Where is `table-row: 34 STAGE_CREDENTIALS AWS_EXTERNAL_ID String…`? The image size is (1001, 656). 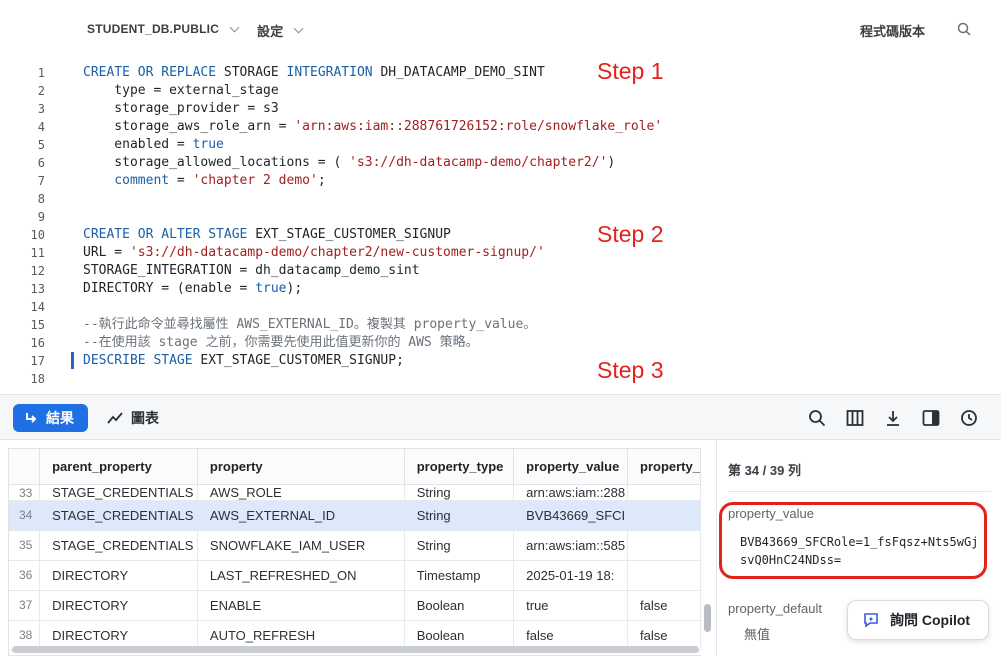 table-row: 34 STAGE_CREDENTIALS AWS_EXTERNAL_ID String… is located at coordinates (355, 515).